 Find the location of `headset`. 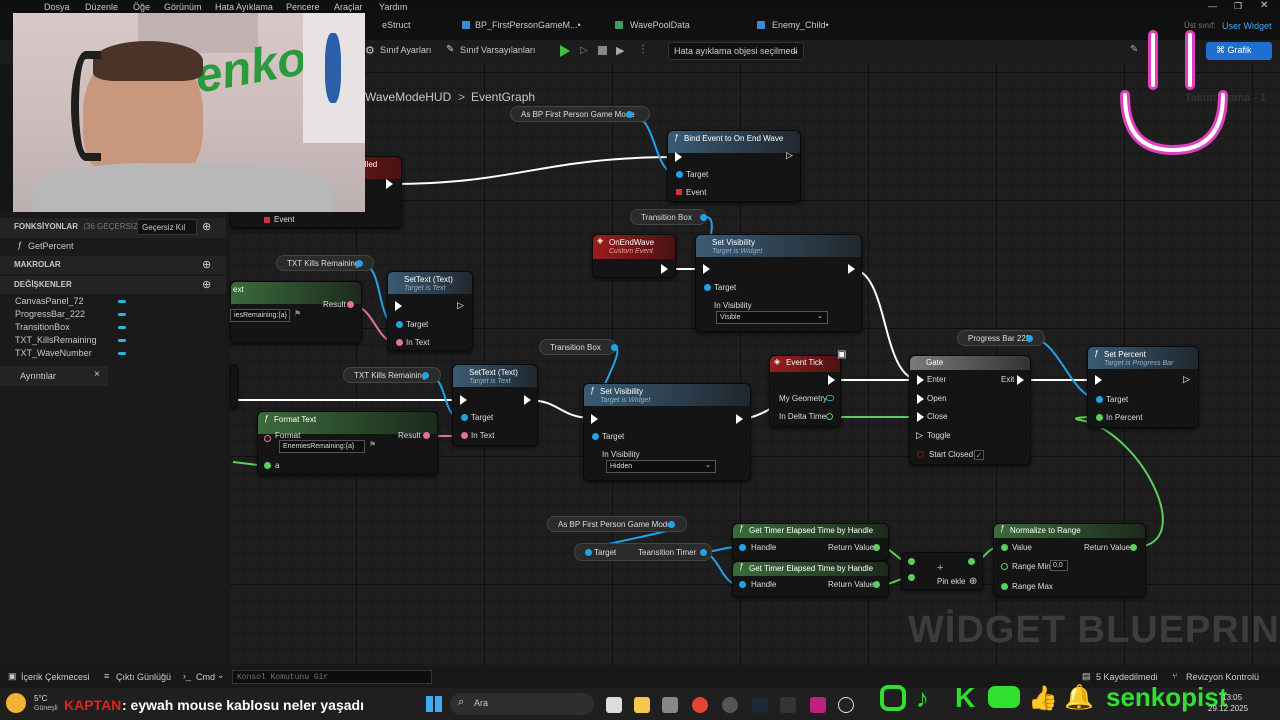

headset is located at coordinates (86, 106).